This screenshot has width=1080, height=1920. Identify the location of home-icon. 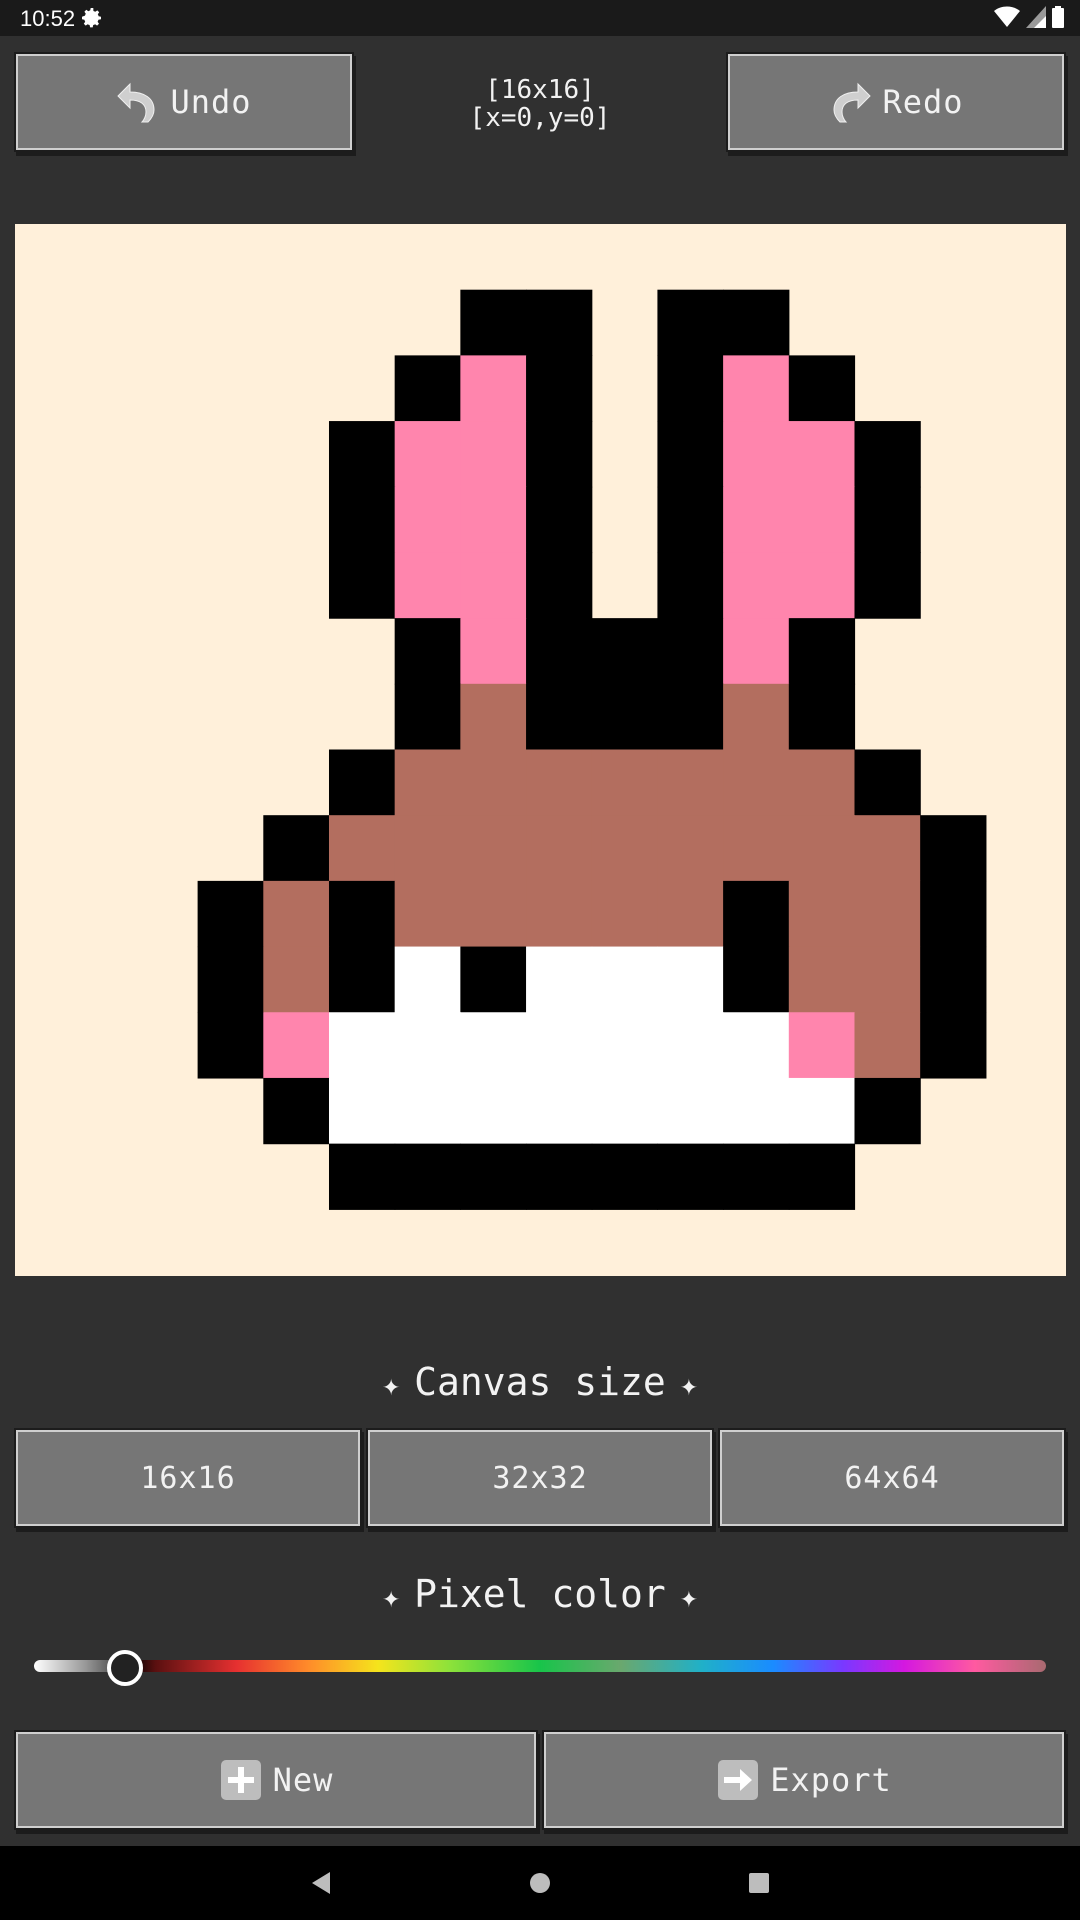
(540, 1883).